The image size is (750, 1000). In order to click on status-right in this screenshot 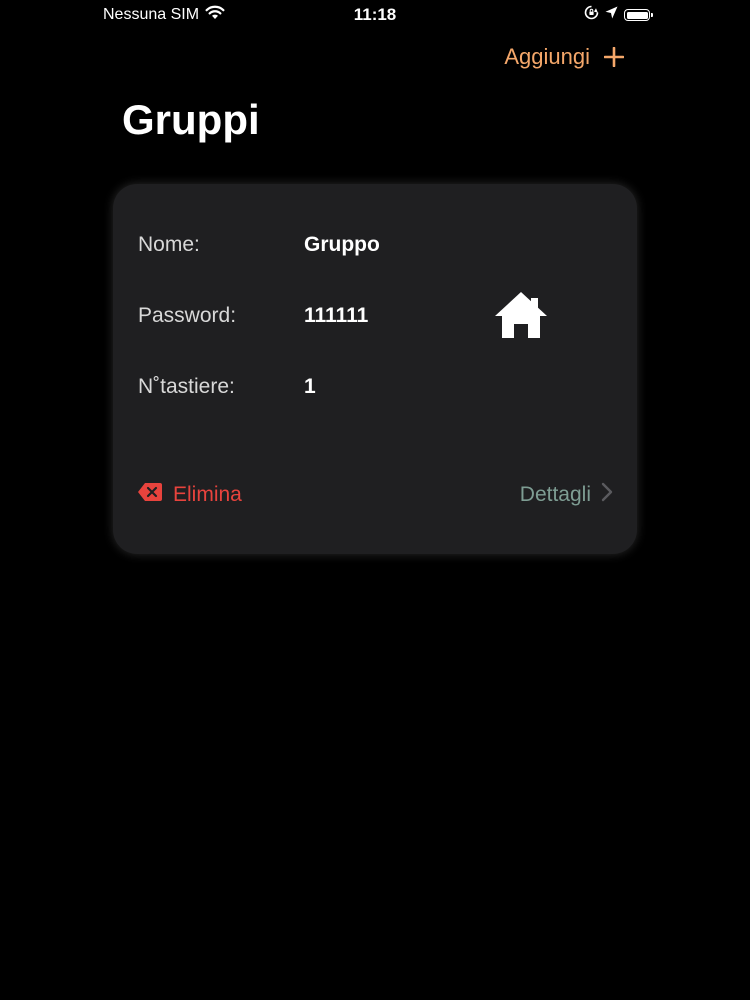, I will do `click(618, 15)`.